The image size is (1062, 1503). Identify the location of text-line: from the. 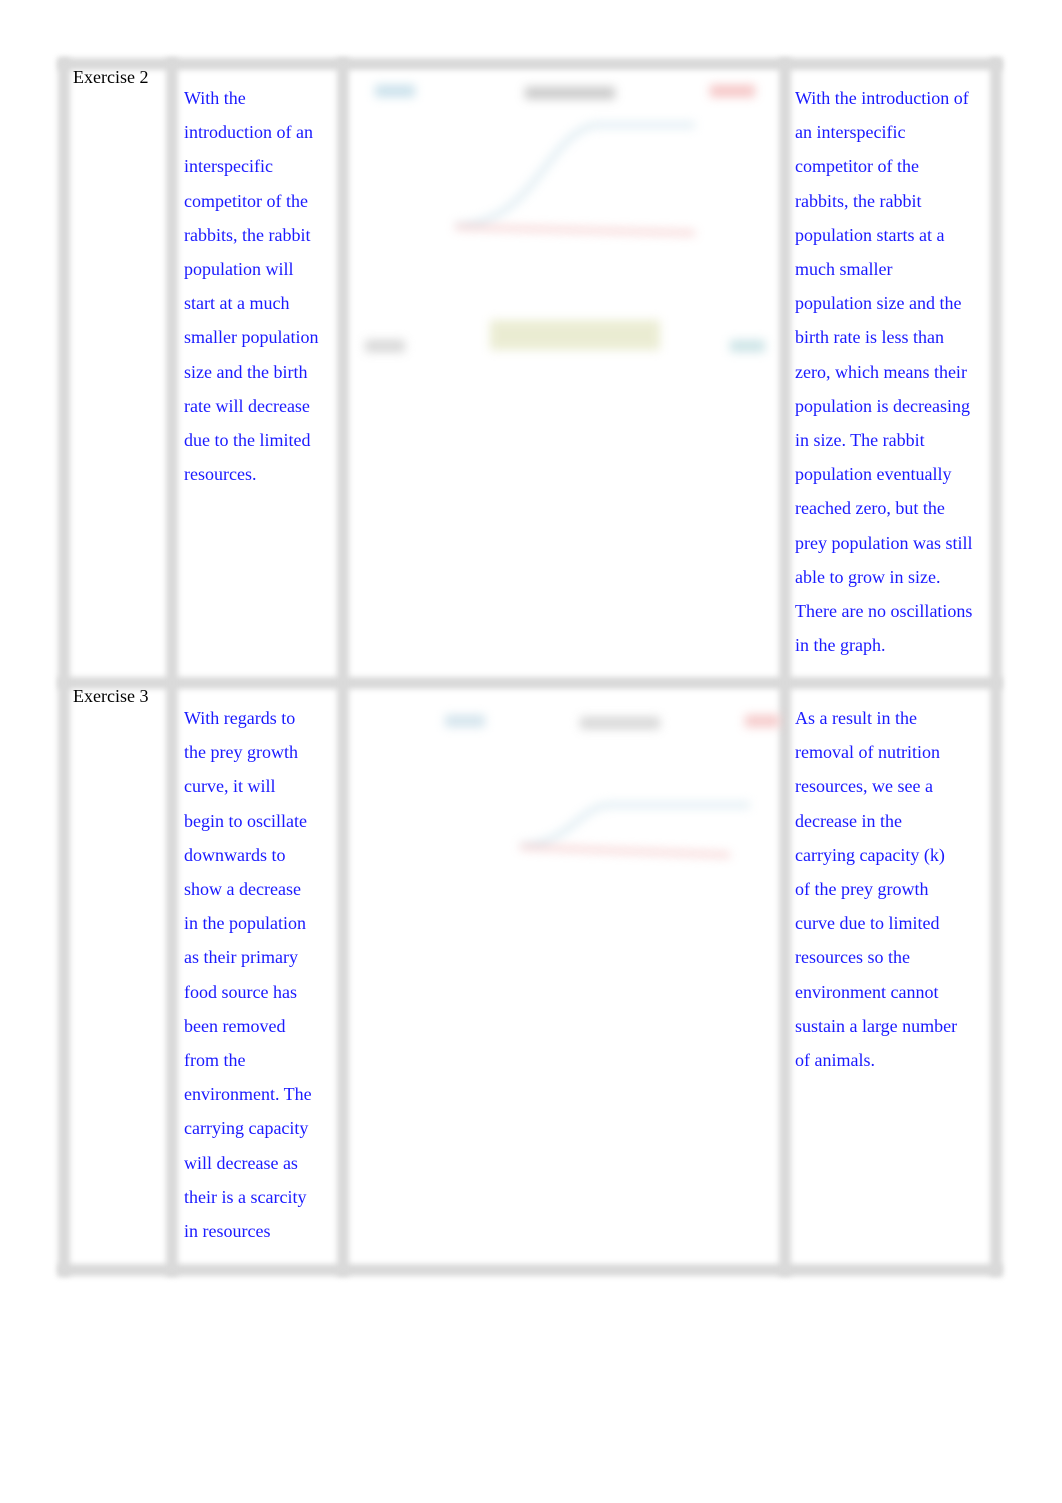
(215, 1060).